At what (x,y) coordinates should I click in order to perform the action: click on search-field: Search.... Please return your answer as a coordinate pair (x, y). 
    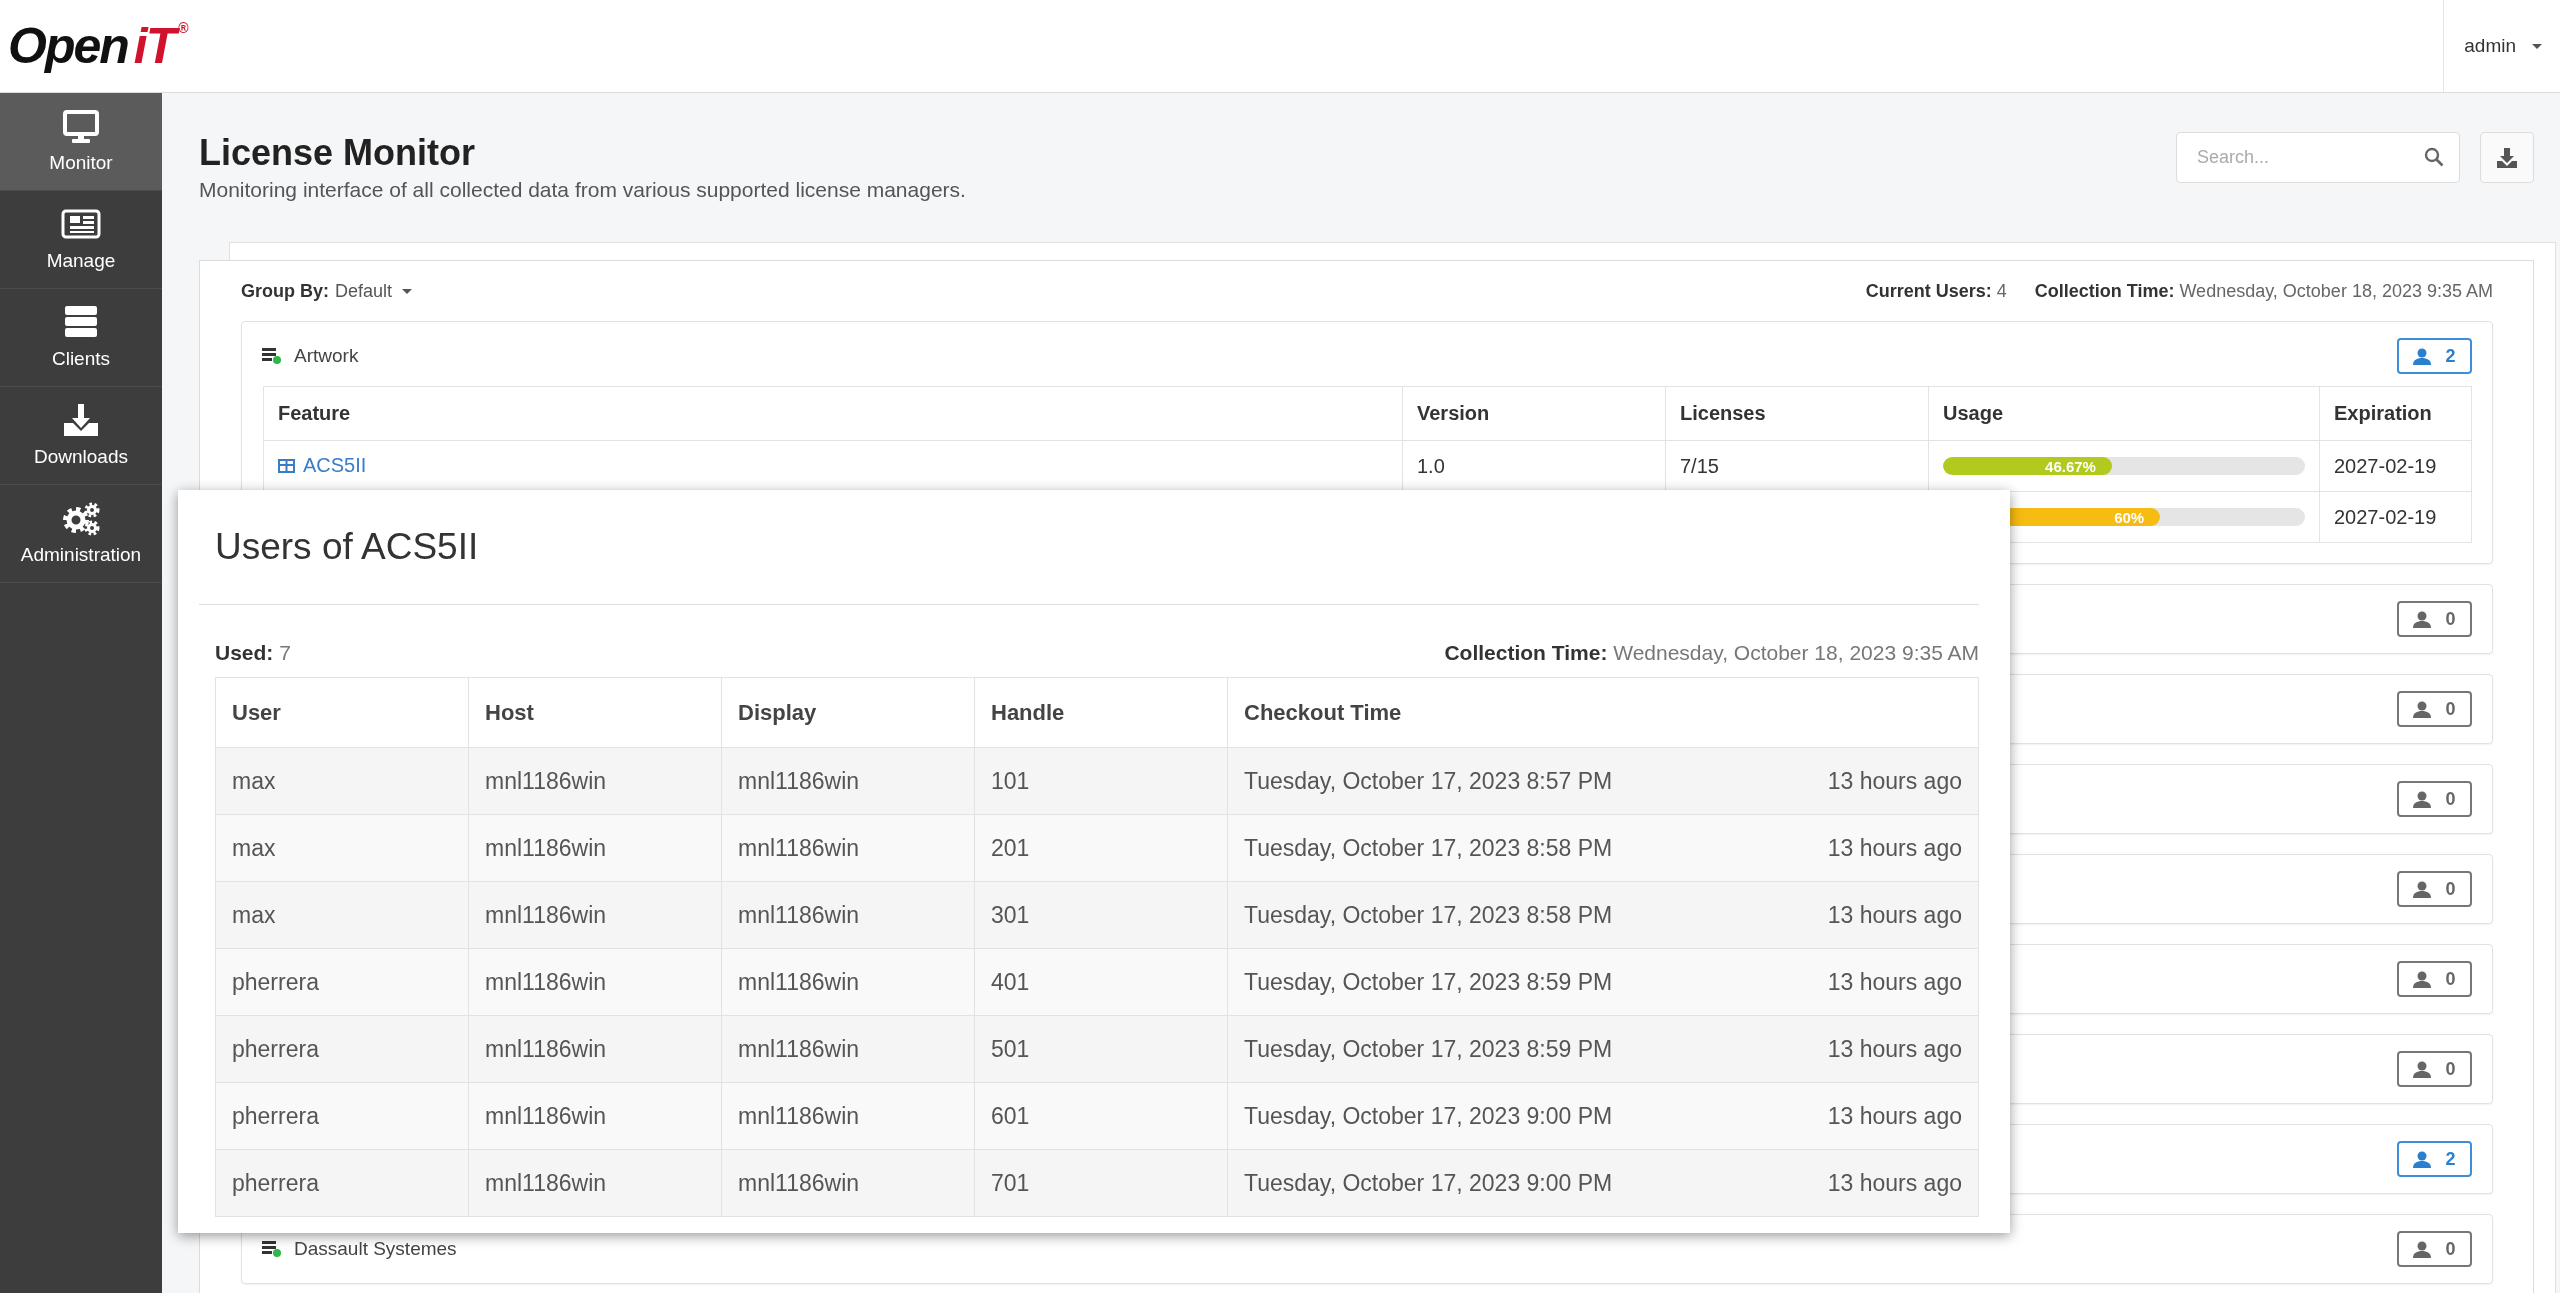
    Looking at the image, I should click on (2318, 157).